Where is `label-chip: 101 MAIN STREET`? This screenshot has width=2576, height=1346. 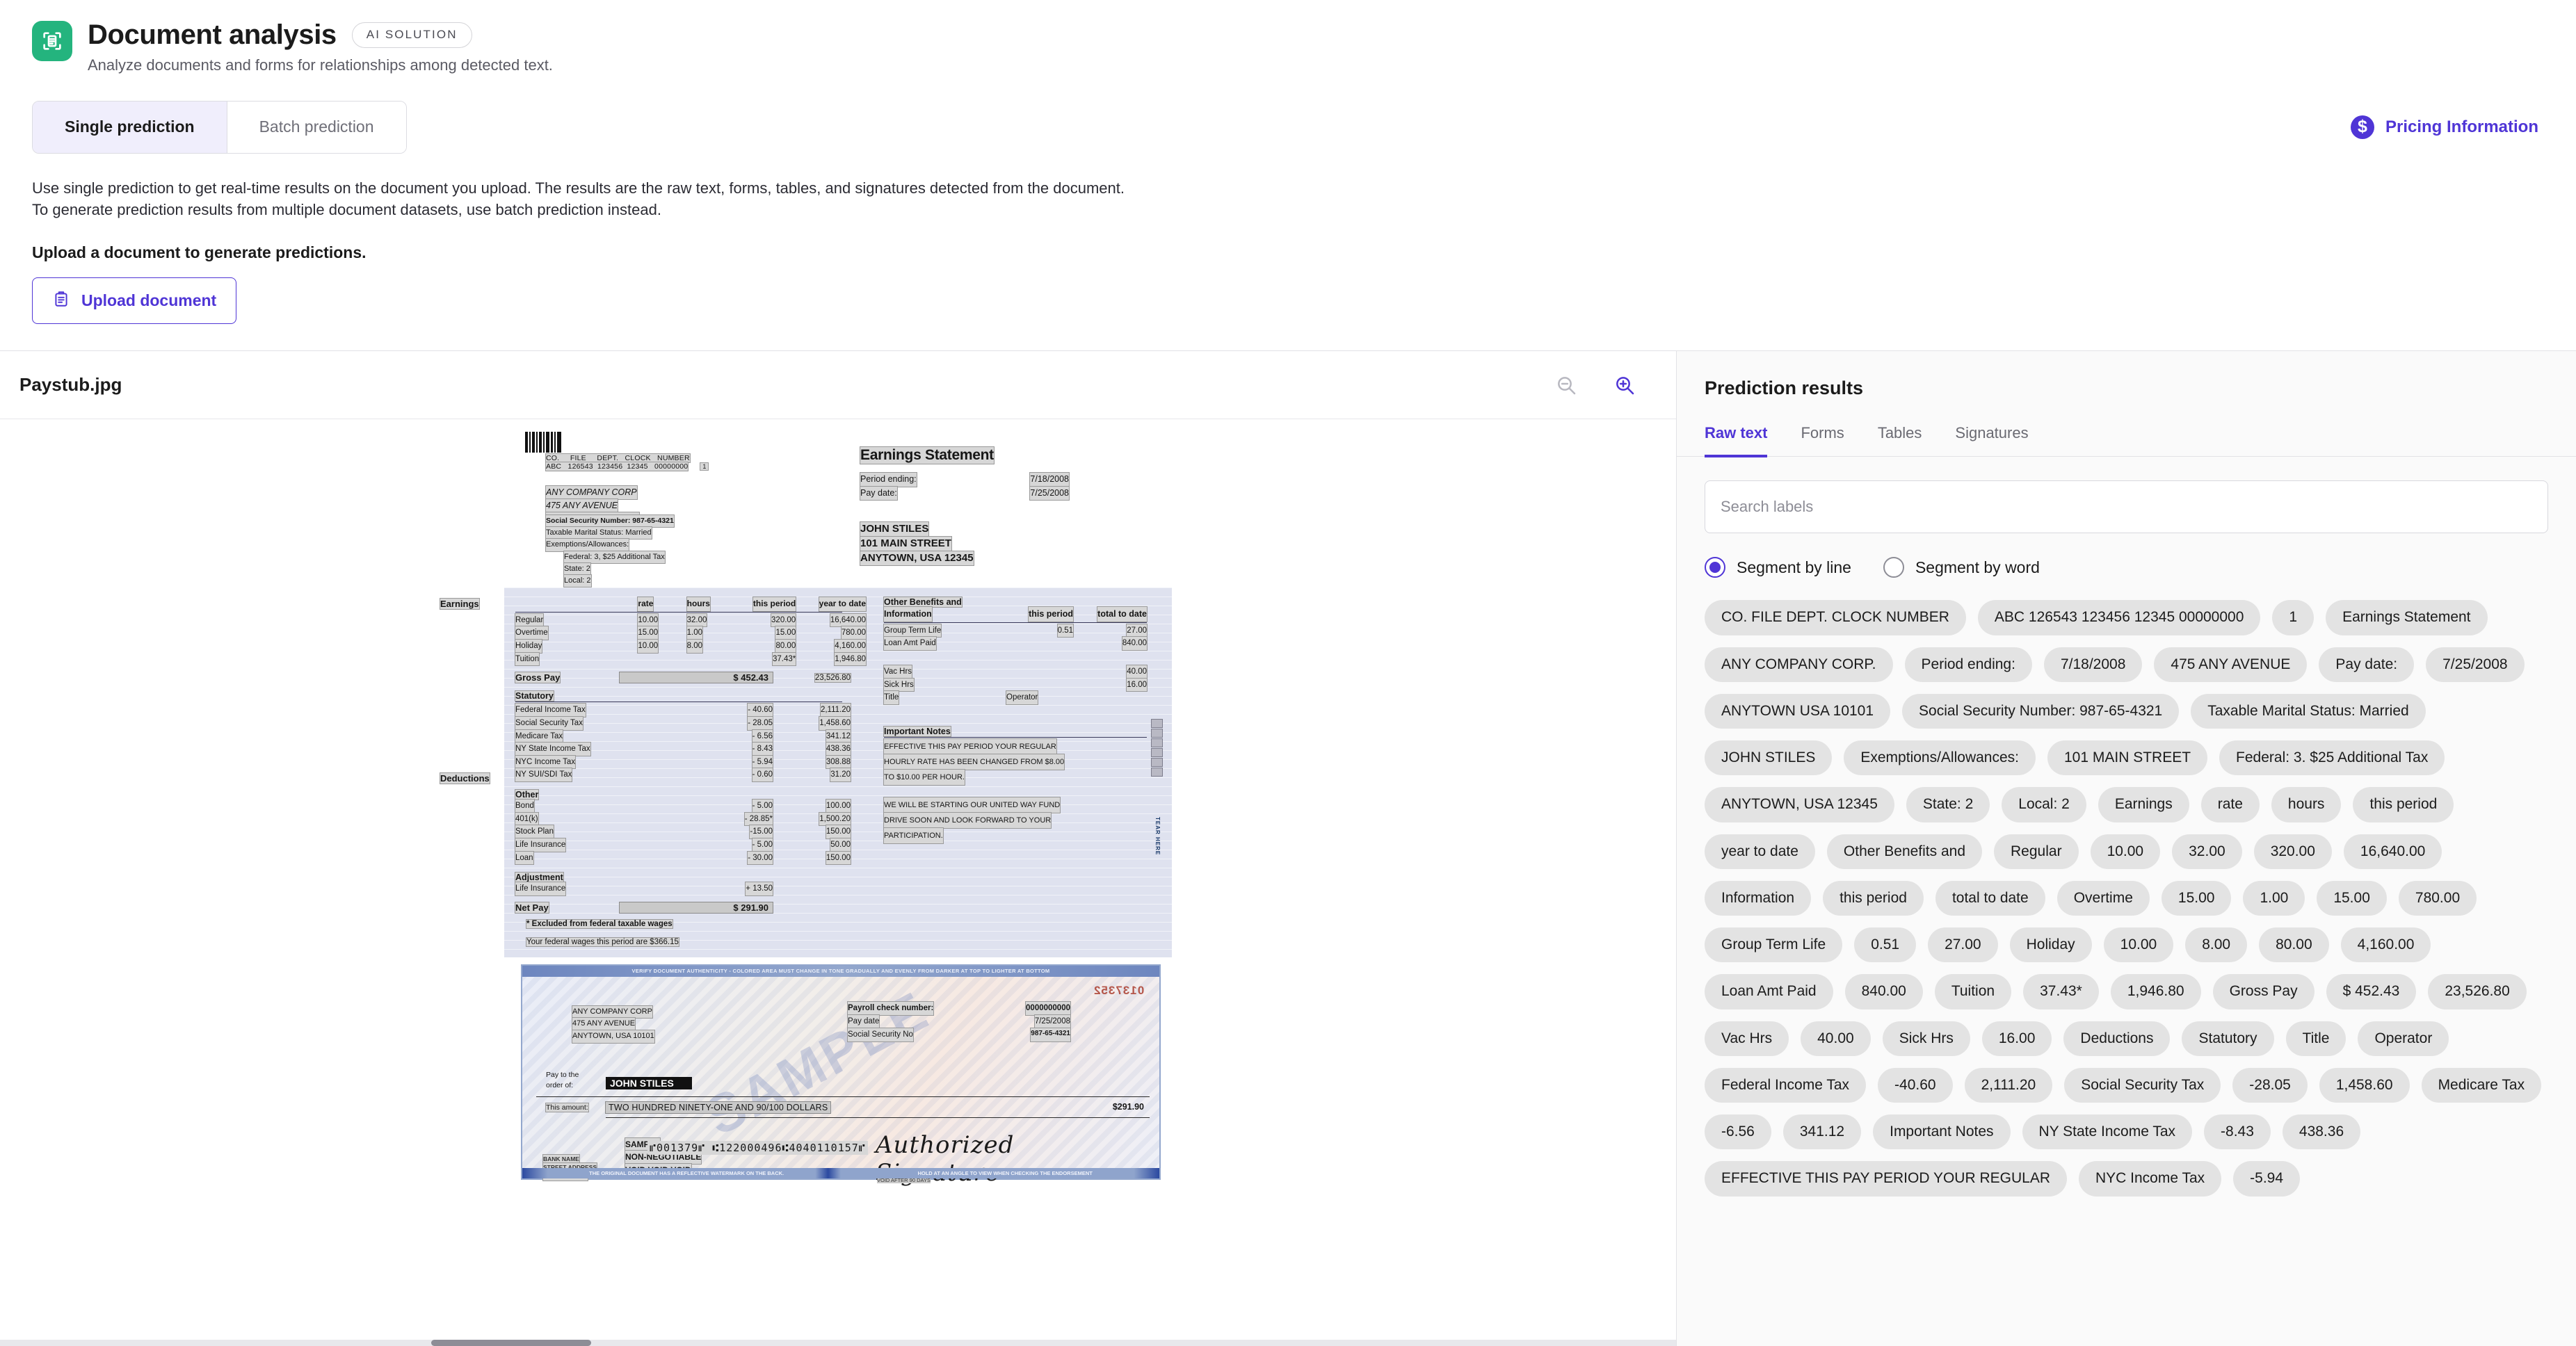
label-chip: 101 MAIN STREET is located at coordinates (2127, 758).